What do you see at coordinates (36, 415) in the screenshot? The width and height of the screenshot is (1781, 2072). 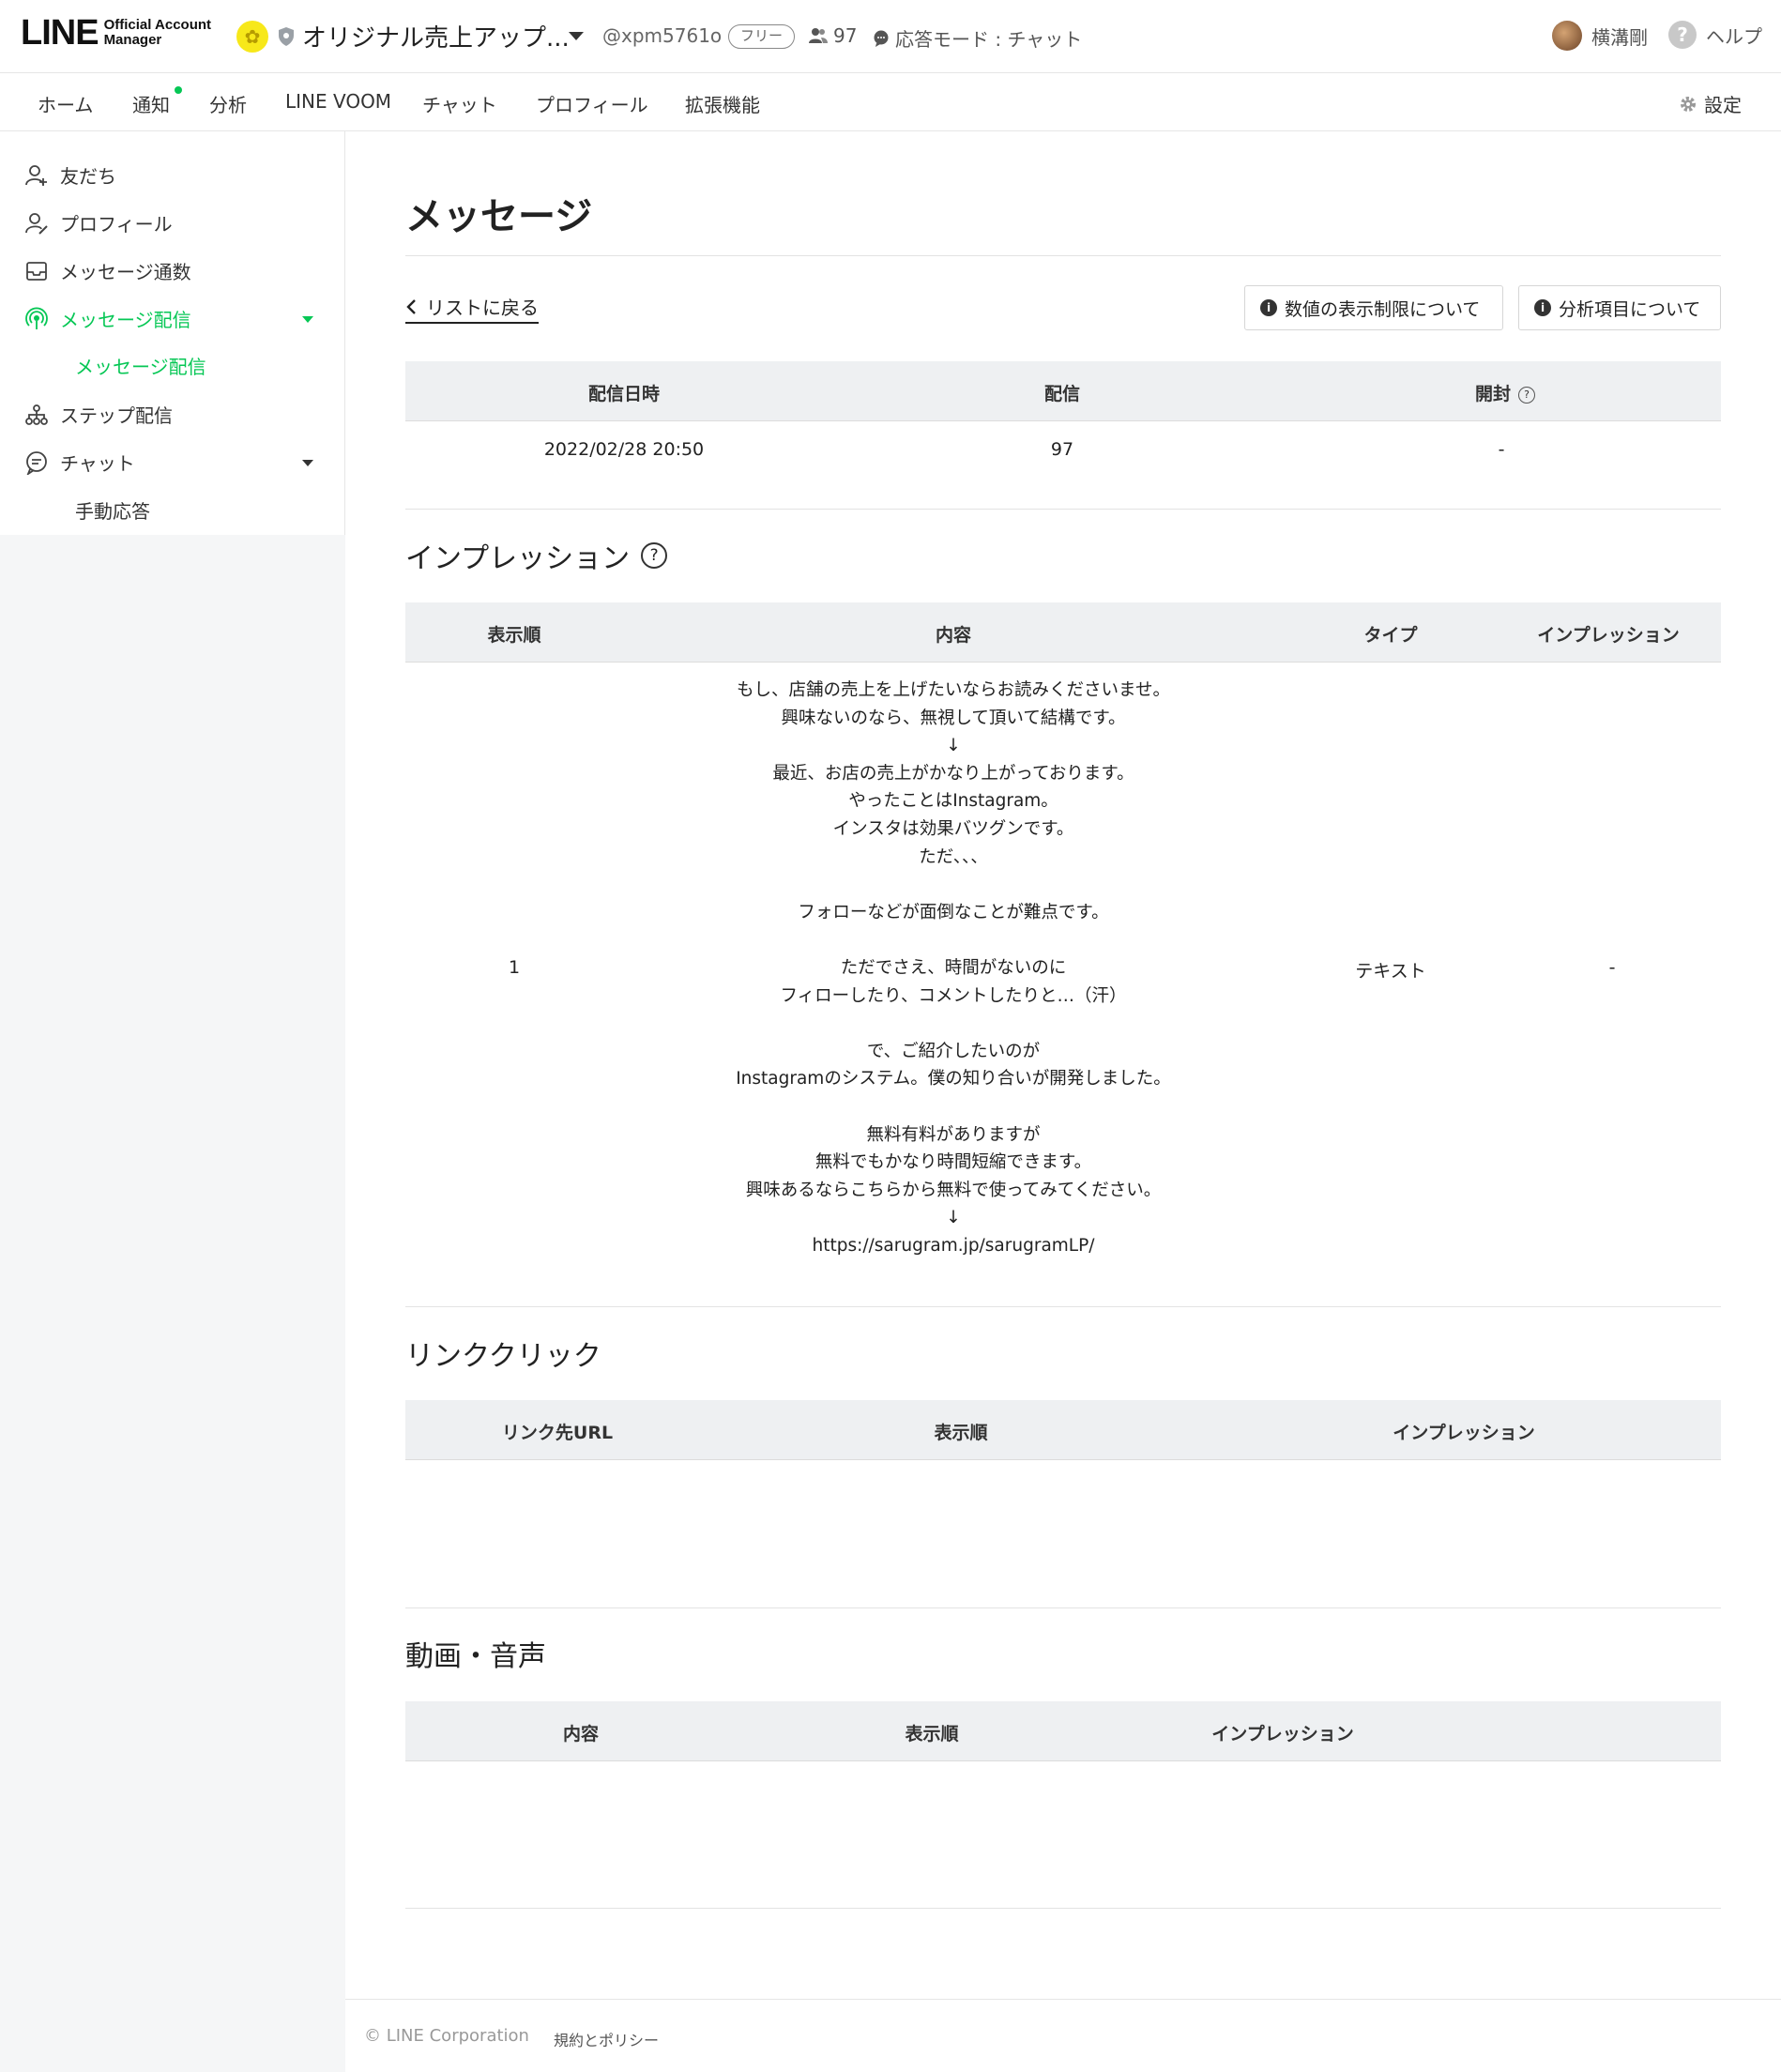 I see `hierarchy-icon` at bounding box center [36, 415].